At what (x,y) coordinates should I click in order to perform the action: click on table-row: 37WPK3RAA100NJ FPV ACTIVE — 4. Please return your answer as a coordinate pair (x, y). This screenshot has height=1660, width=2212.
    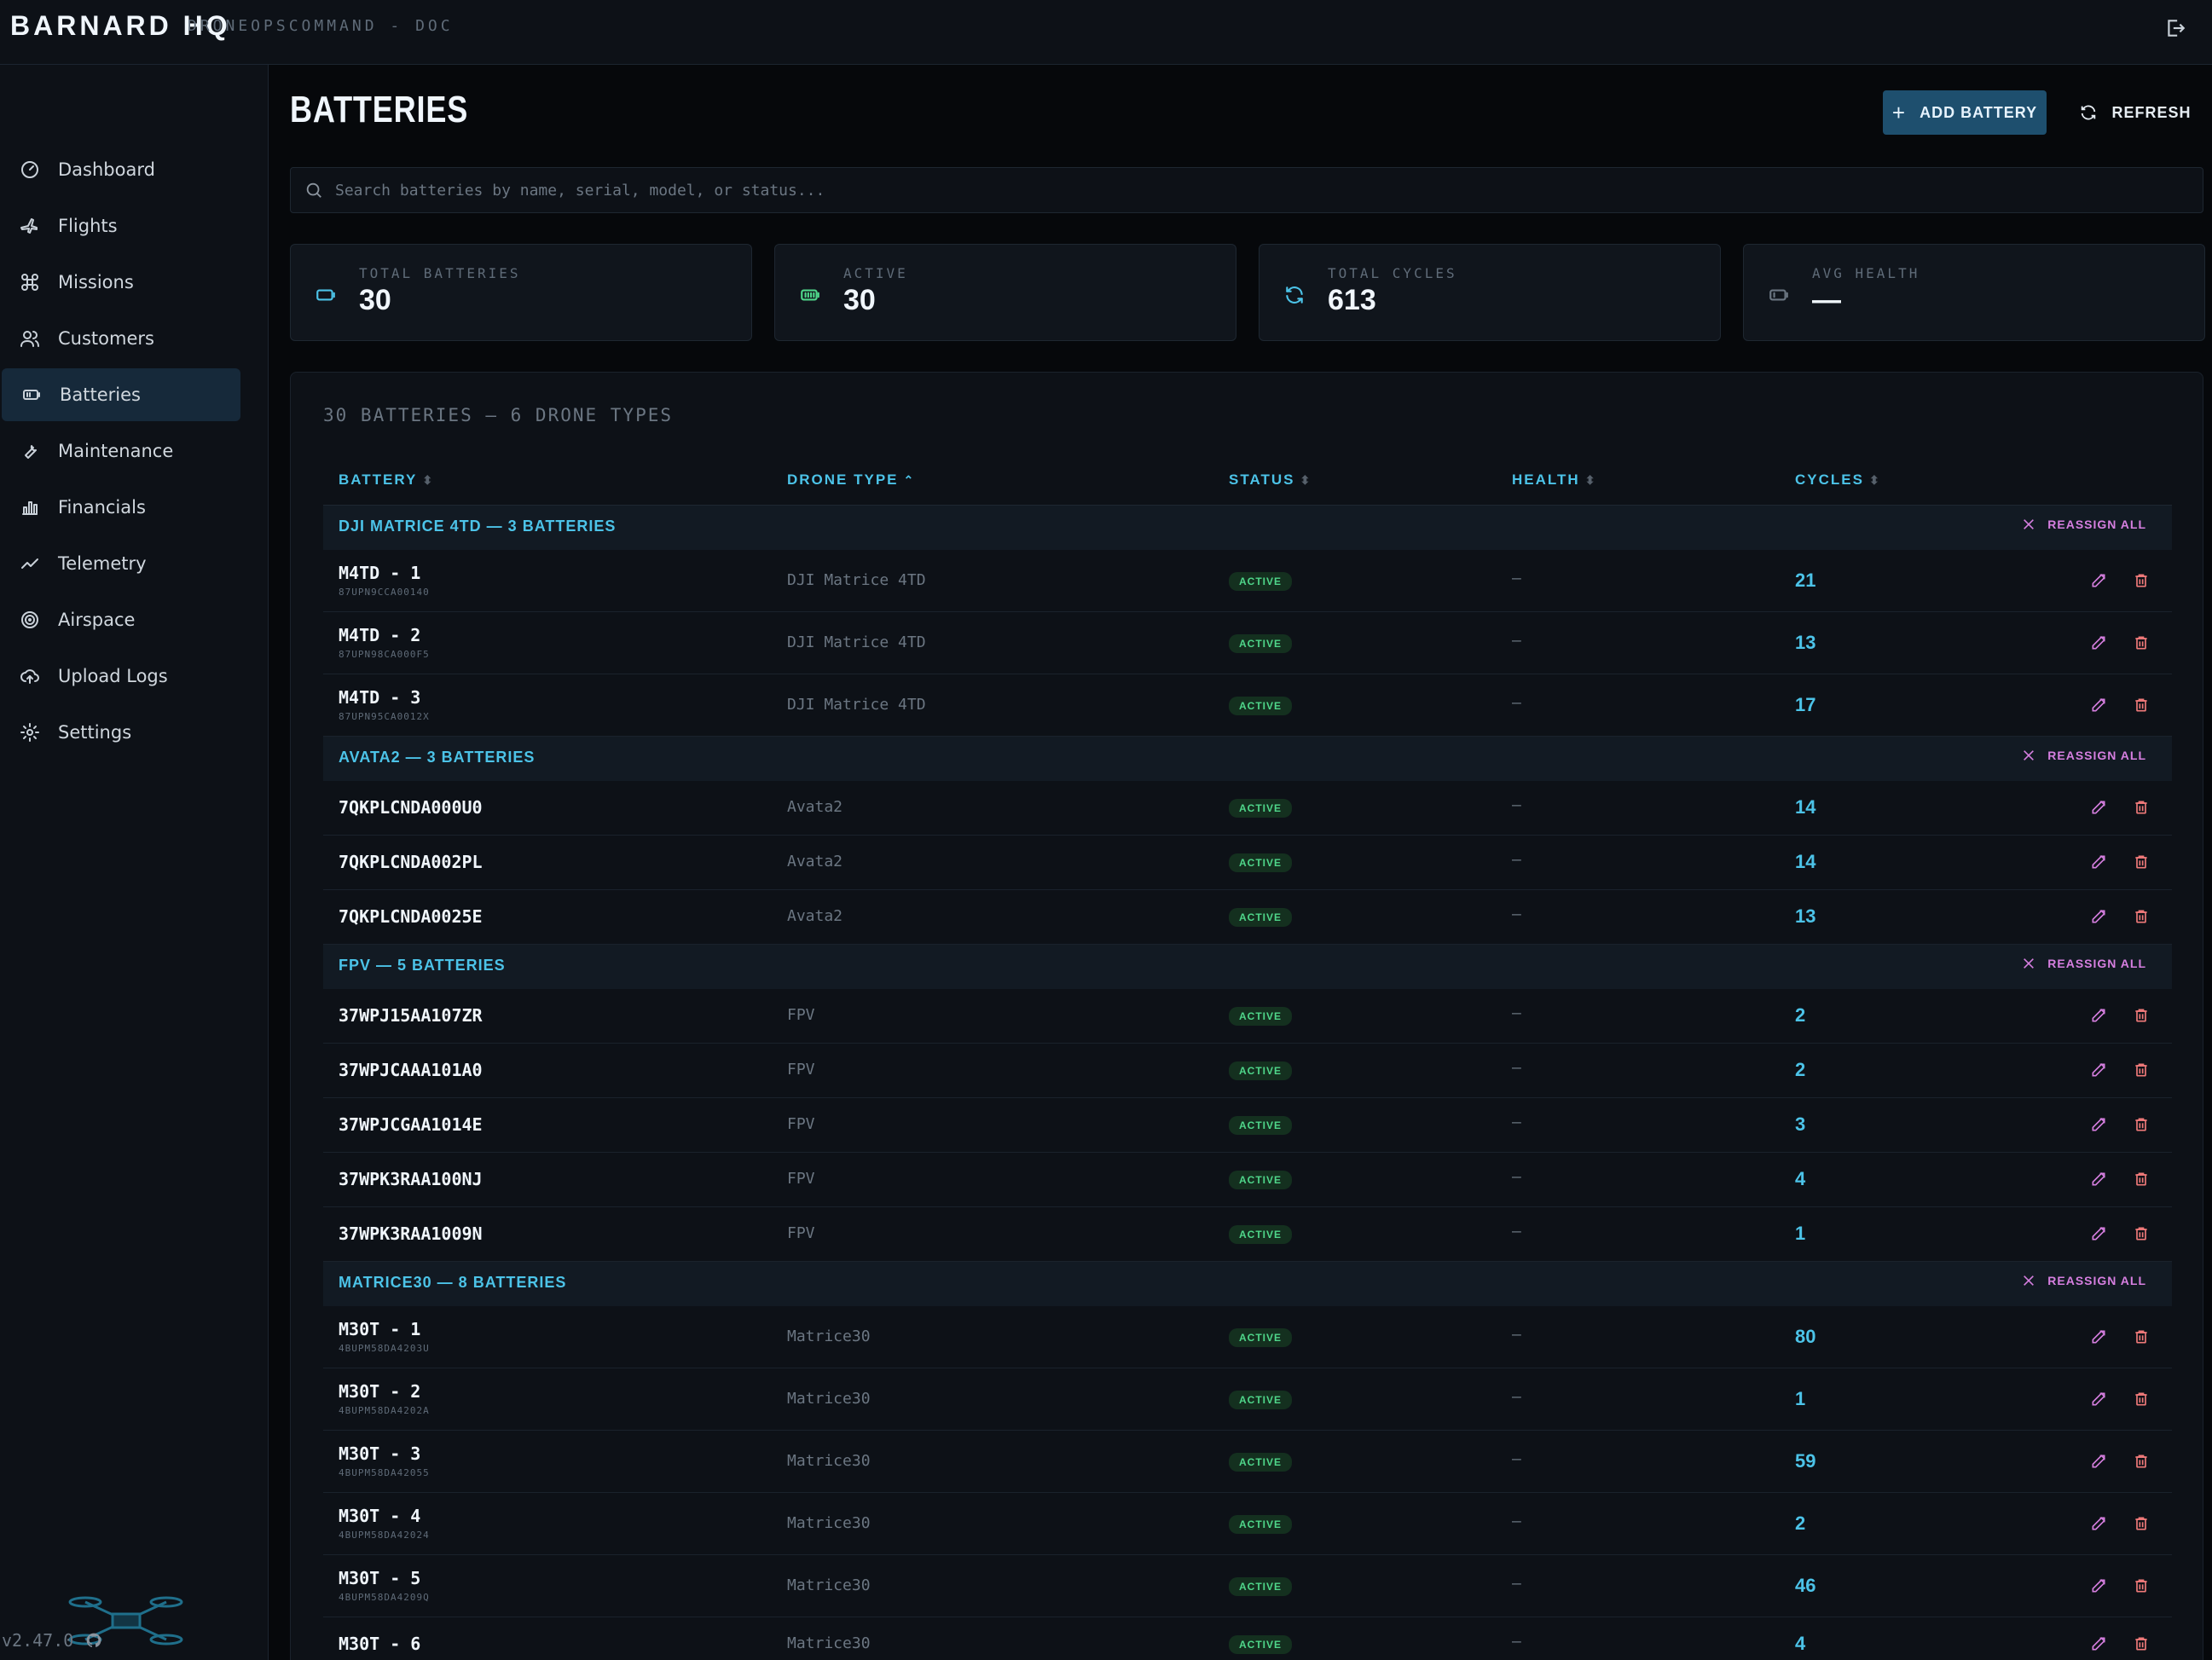
    Looking at the image, I should click on (1248, 1180).